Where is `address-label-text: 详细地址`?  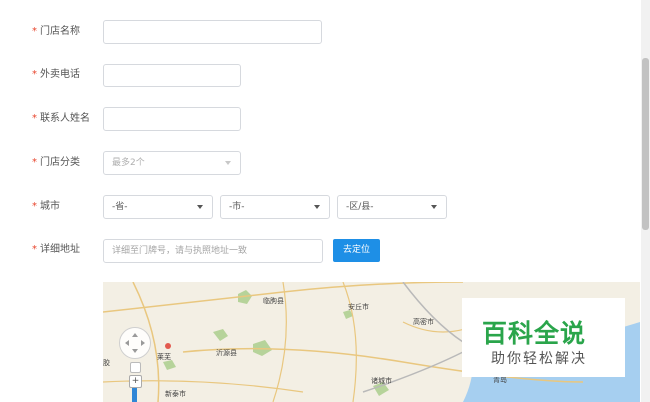 address-label-text: 详细地址 is located at coordinates (60, 249).